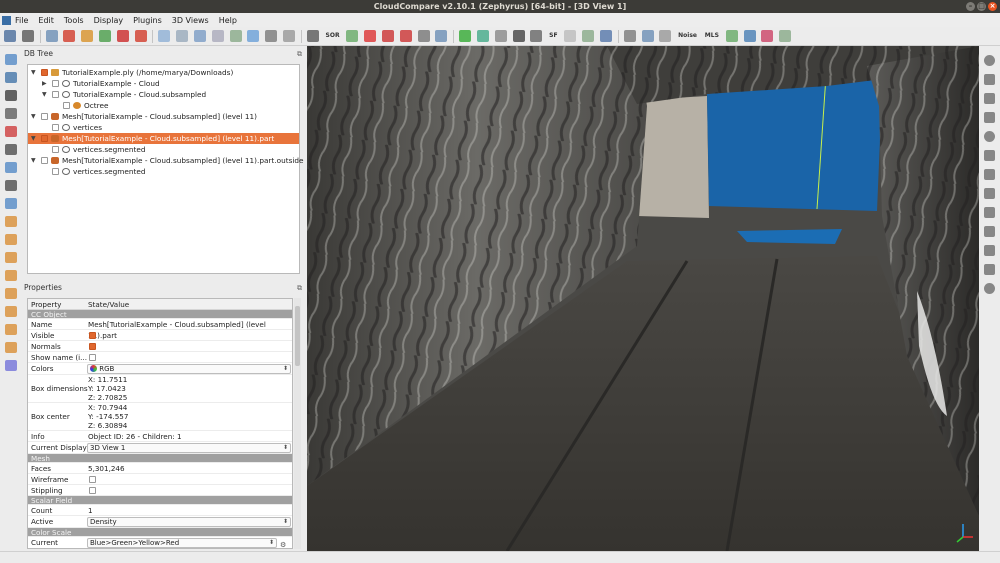 This screenshot has width=1000, height=563. I want to click on menu-tools: Tools, so click(74, 20).